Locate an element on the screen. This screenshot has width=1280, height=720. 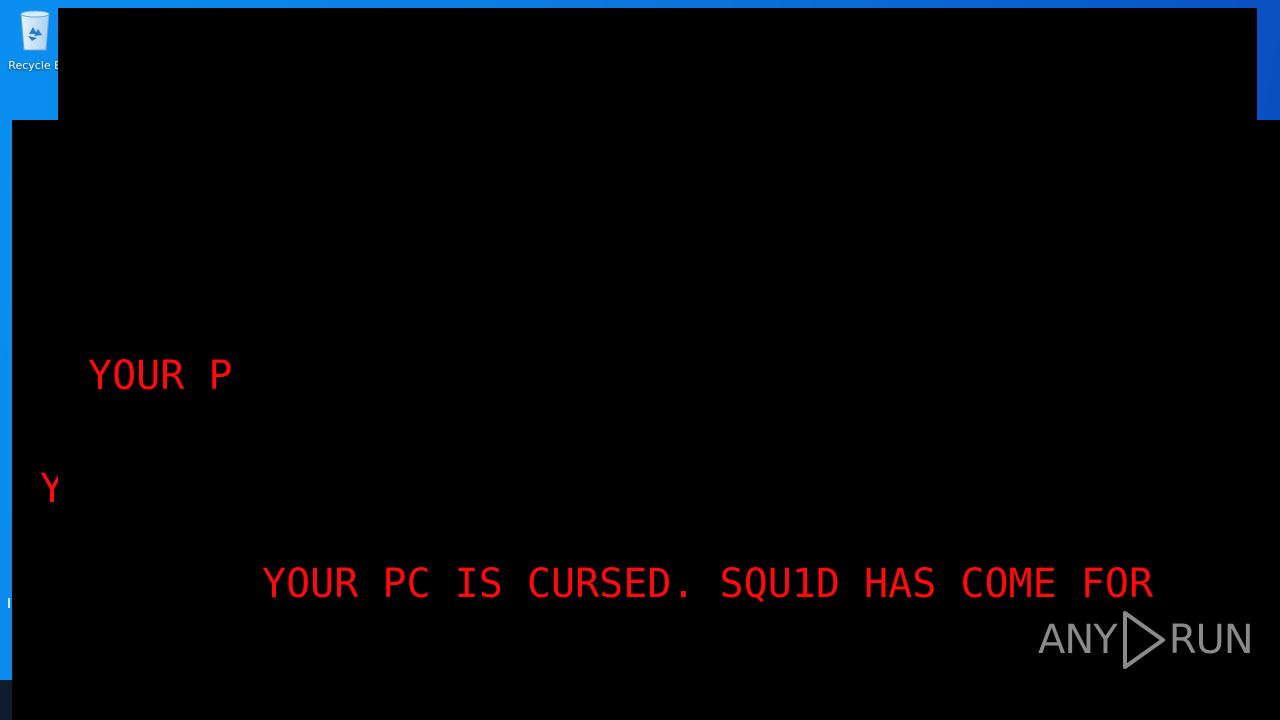
anyrun-watermark: ANY RUN is located at coordinates (1146, 640).